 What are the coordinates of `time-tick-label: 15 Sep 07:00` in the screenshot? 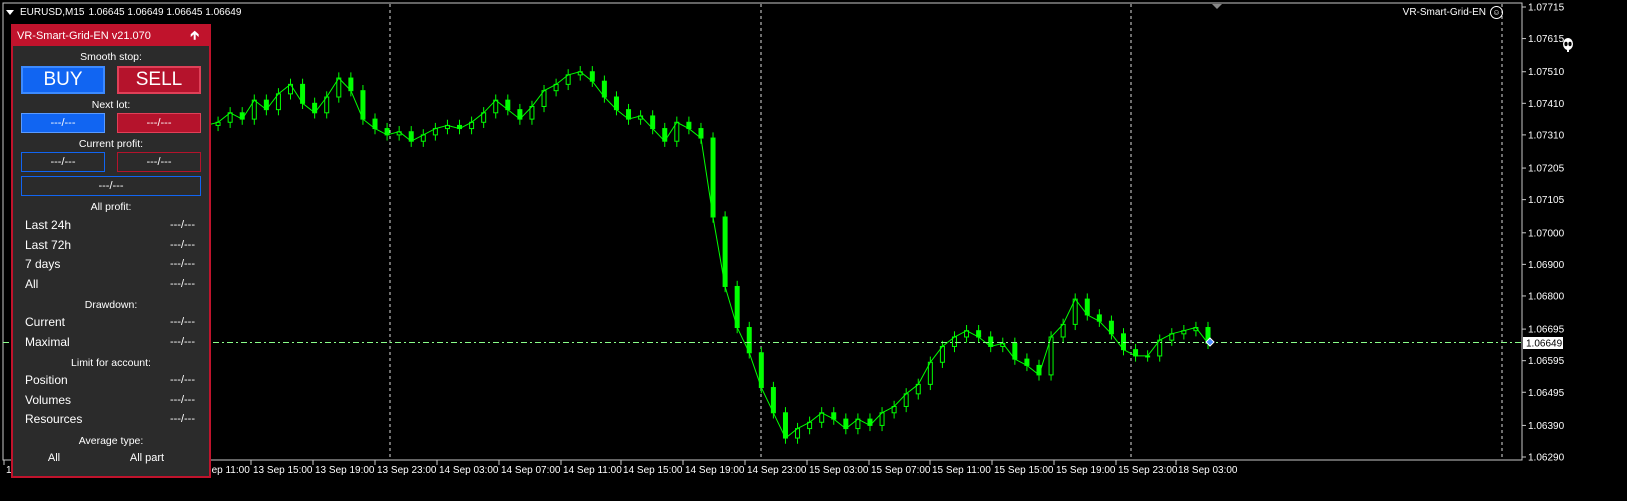 It's located at (901, 470).